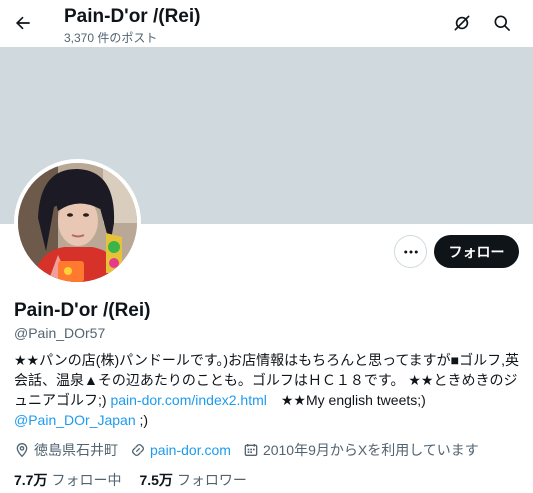  I want to click on profile-meta: 徳島県石井町 pain-dor.com 2010年9月からXを利用しています, so click(252, 450).